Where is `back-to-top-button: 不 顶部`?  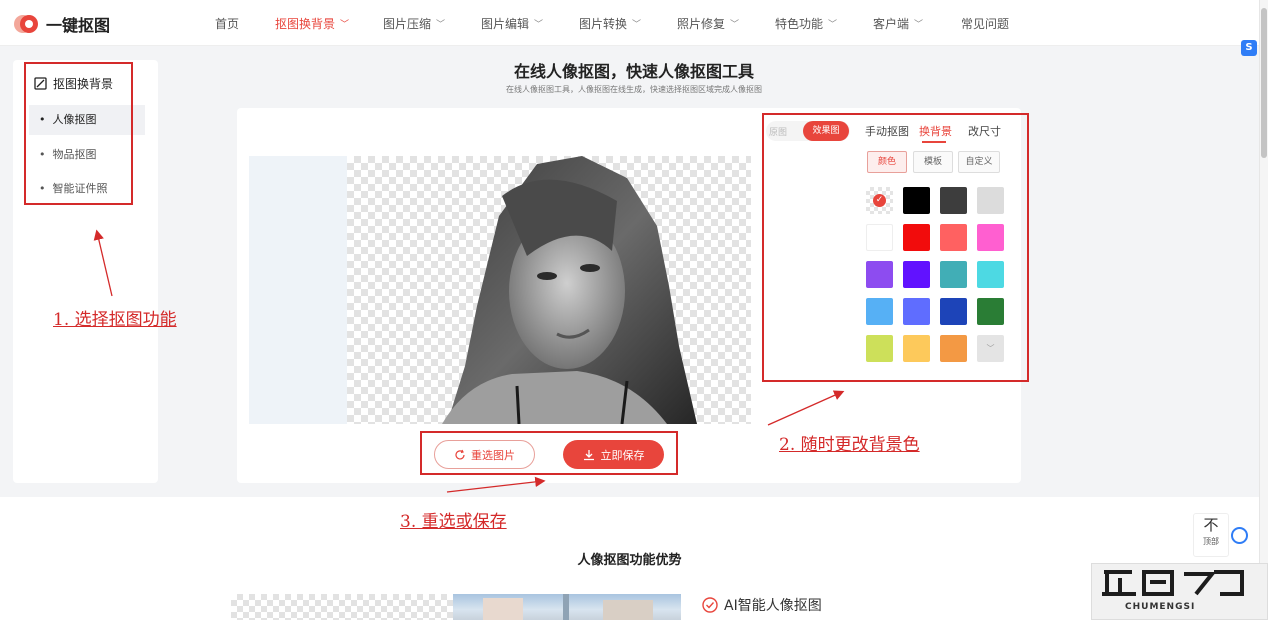 back-to-top-button: 不 顶部 is located at coordinates (1211, 535).